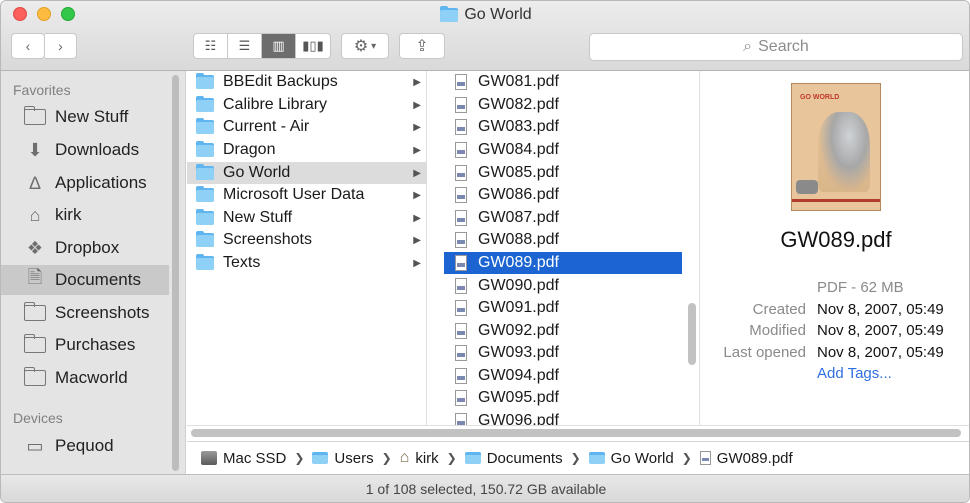  Describe the element at coordinates (85, 280) in the screenshot. I see `sidebar-item-documents: 🗎 Documents` at that location.